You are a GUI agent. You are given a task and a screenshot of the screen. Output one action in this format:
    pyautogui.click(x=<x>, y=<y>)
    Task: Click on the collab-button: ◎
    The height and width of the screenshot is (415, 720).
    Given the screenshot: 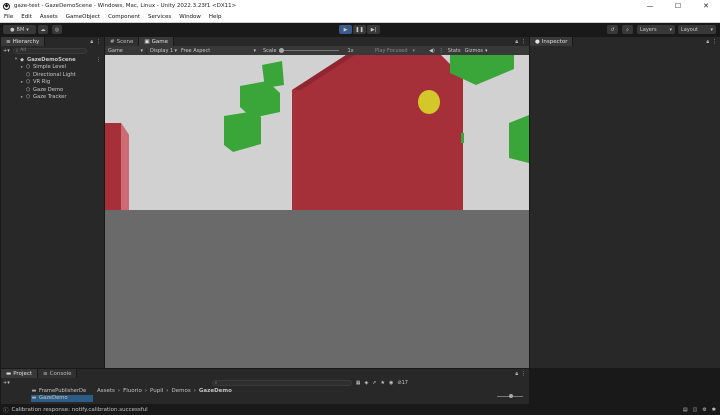 What is the action you would take?
    pyautogui.click(x=57, y=29)
    